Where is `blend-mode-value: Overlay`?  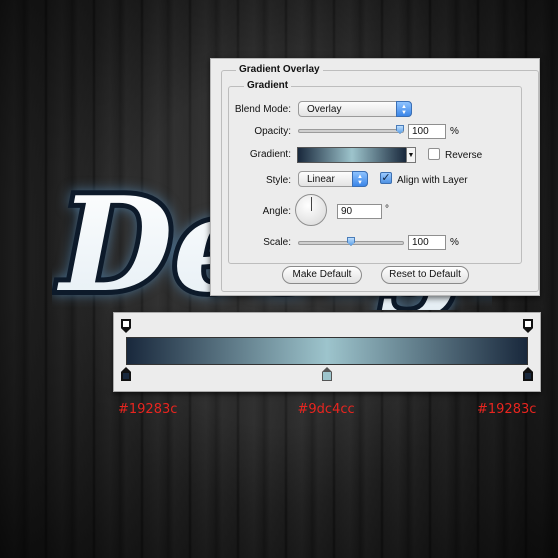
blend-mode-value: Overlay is located at coordinates (324, 109).